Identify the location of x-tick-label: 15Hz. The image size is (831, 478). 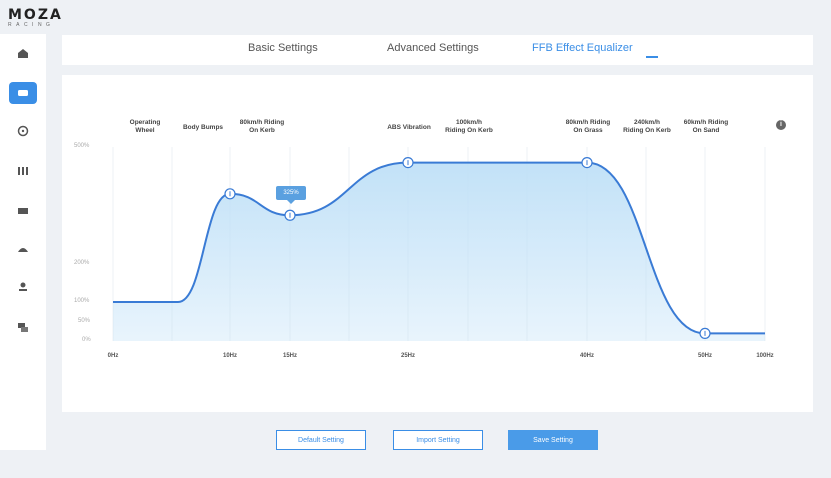
(290, 356).